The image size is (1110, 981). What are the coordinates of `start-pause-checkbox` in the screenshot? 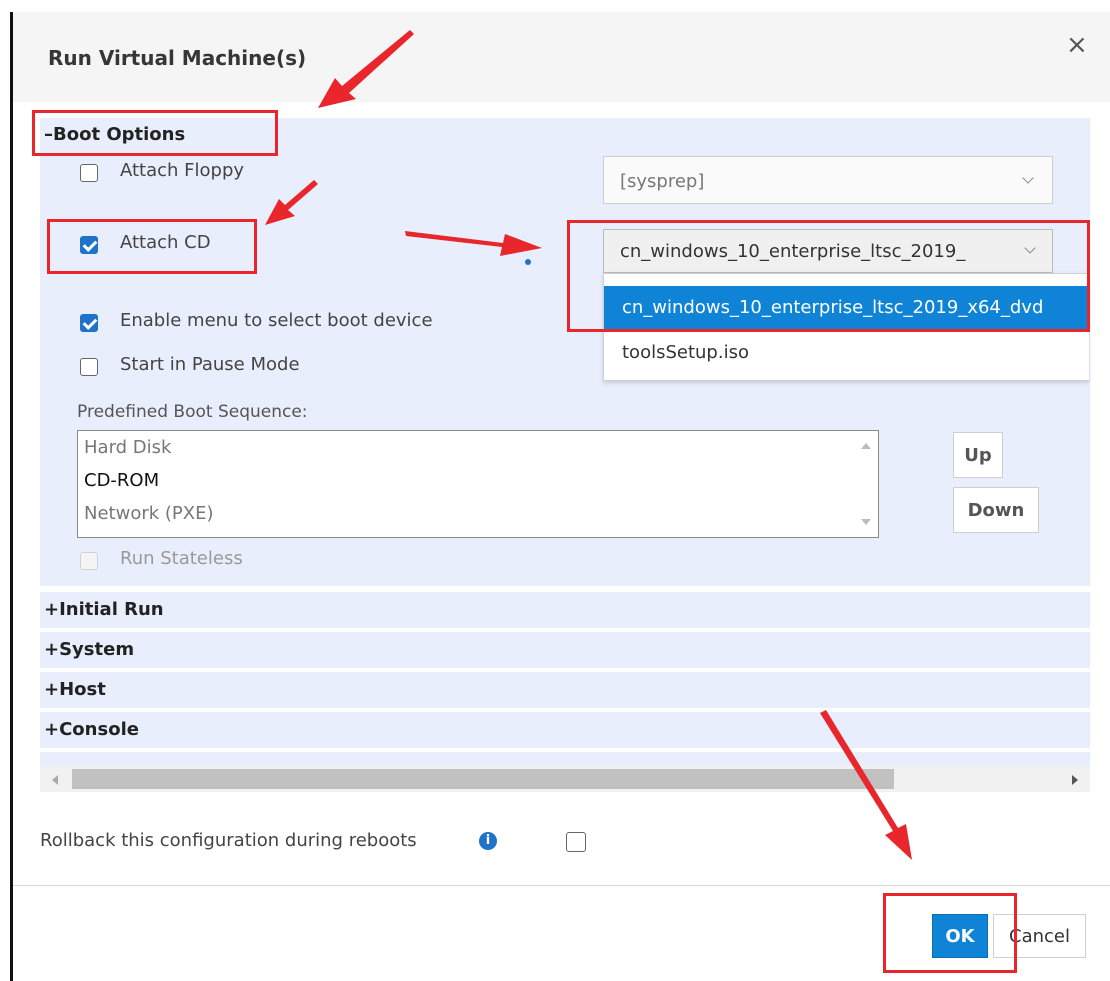 It's located at (89, 367).